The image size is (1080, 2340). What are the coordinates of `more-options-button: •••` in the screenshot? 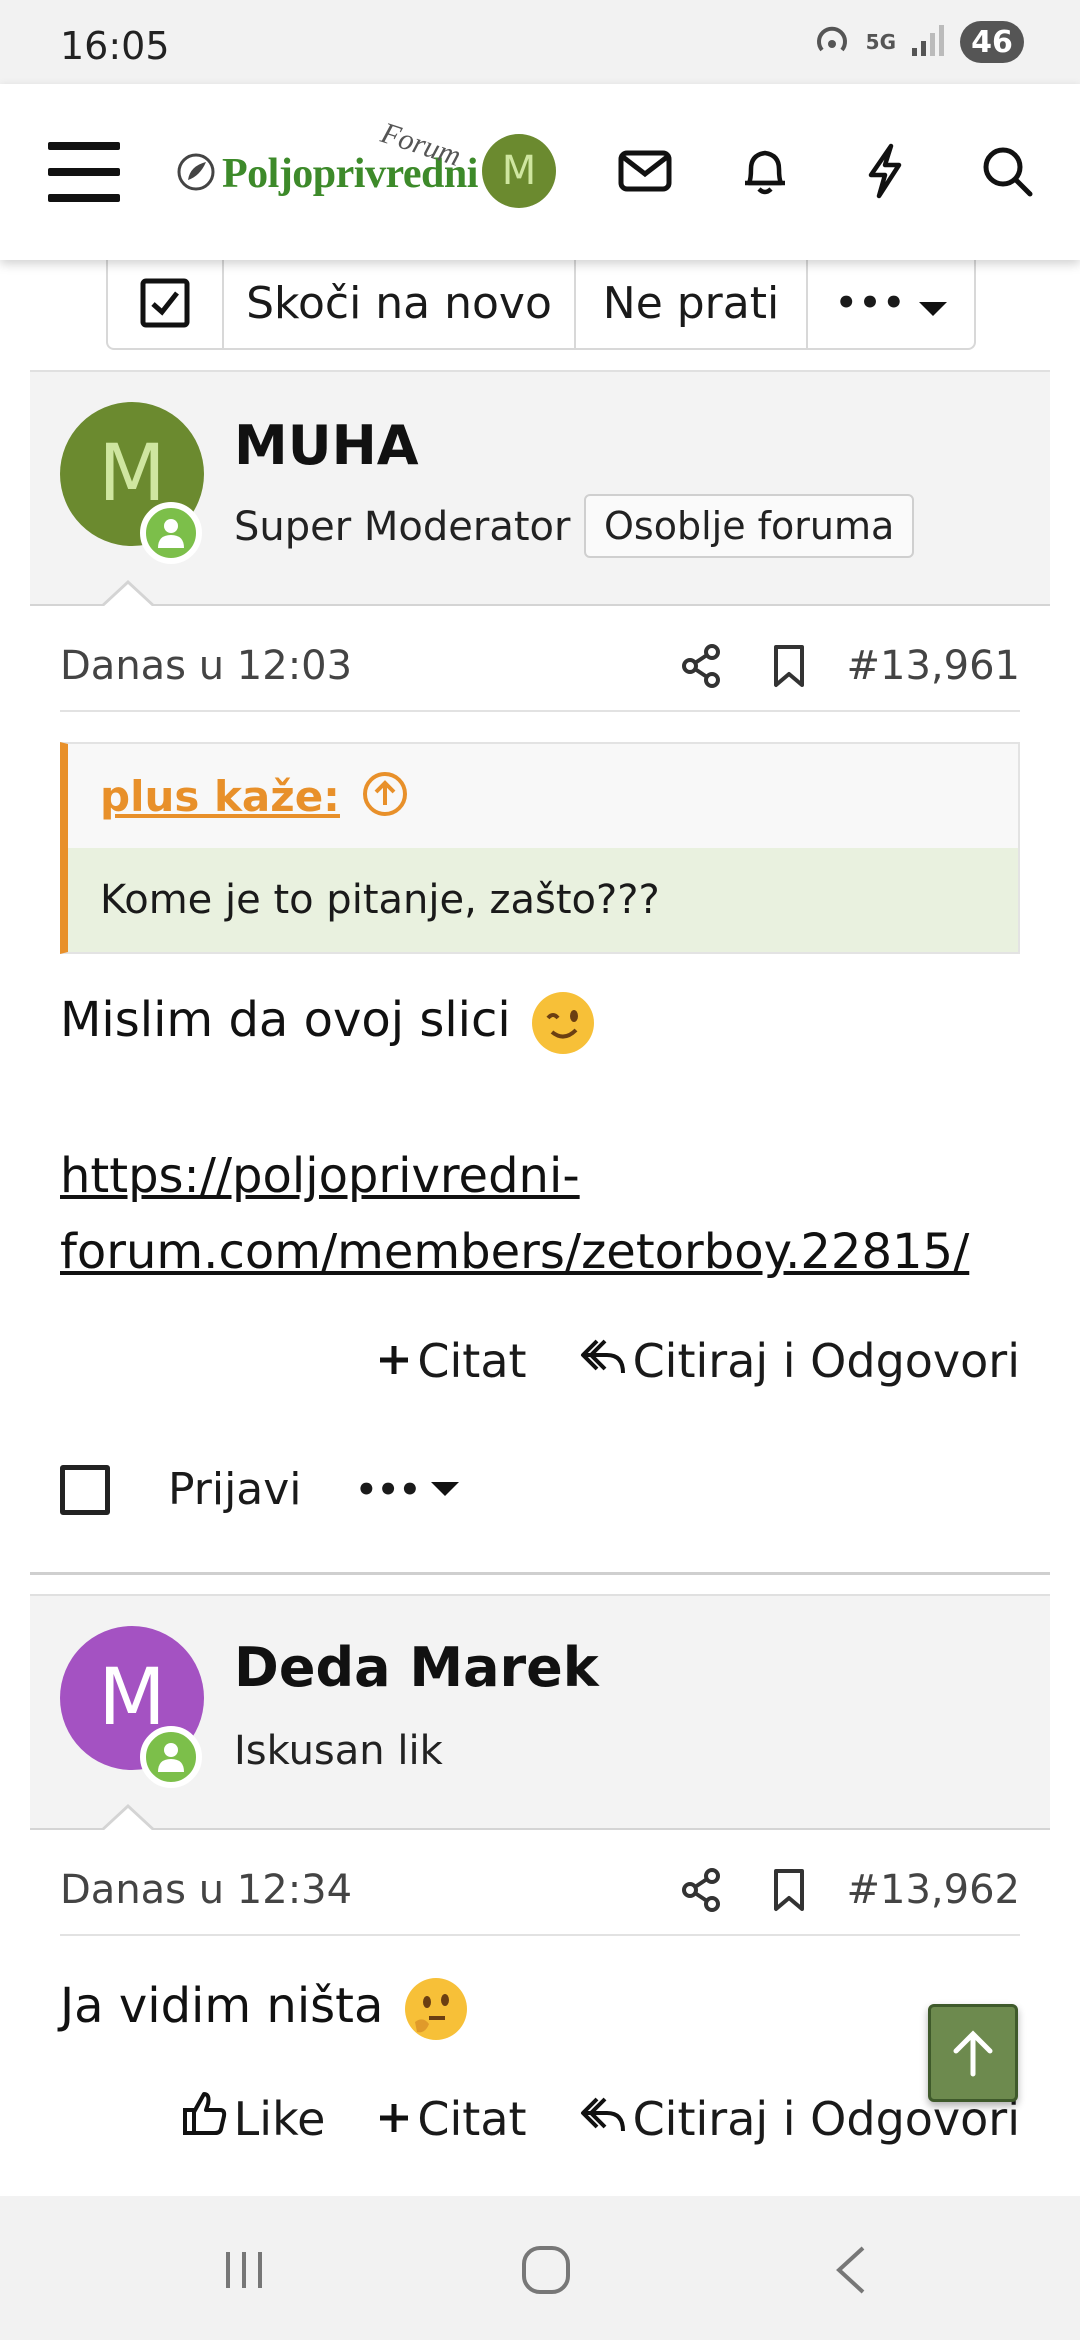 It's located at (891, 303).